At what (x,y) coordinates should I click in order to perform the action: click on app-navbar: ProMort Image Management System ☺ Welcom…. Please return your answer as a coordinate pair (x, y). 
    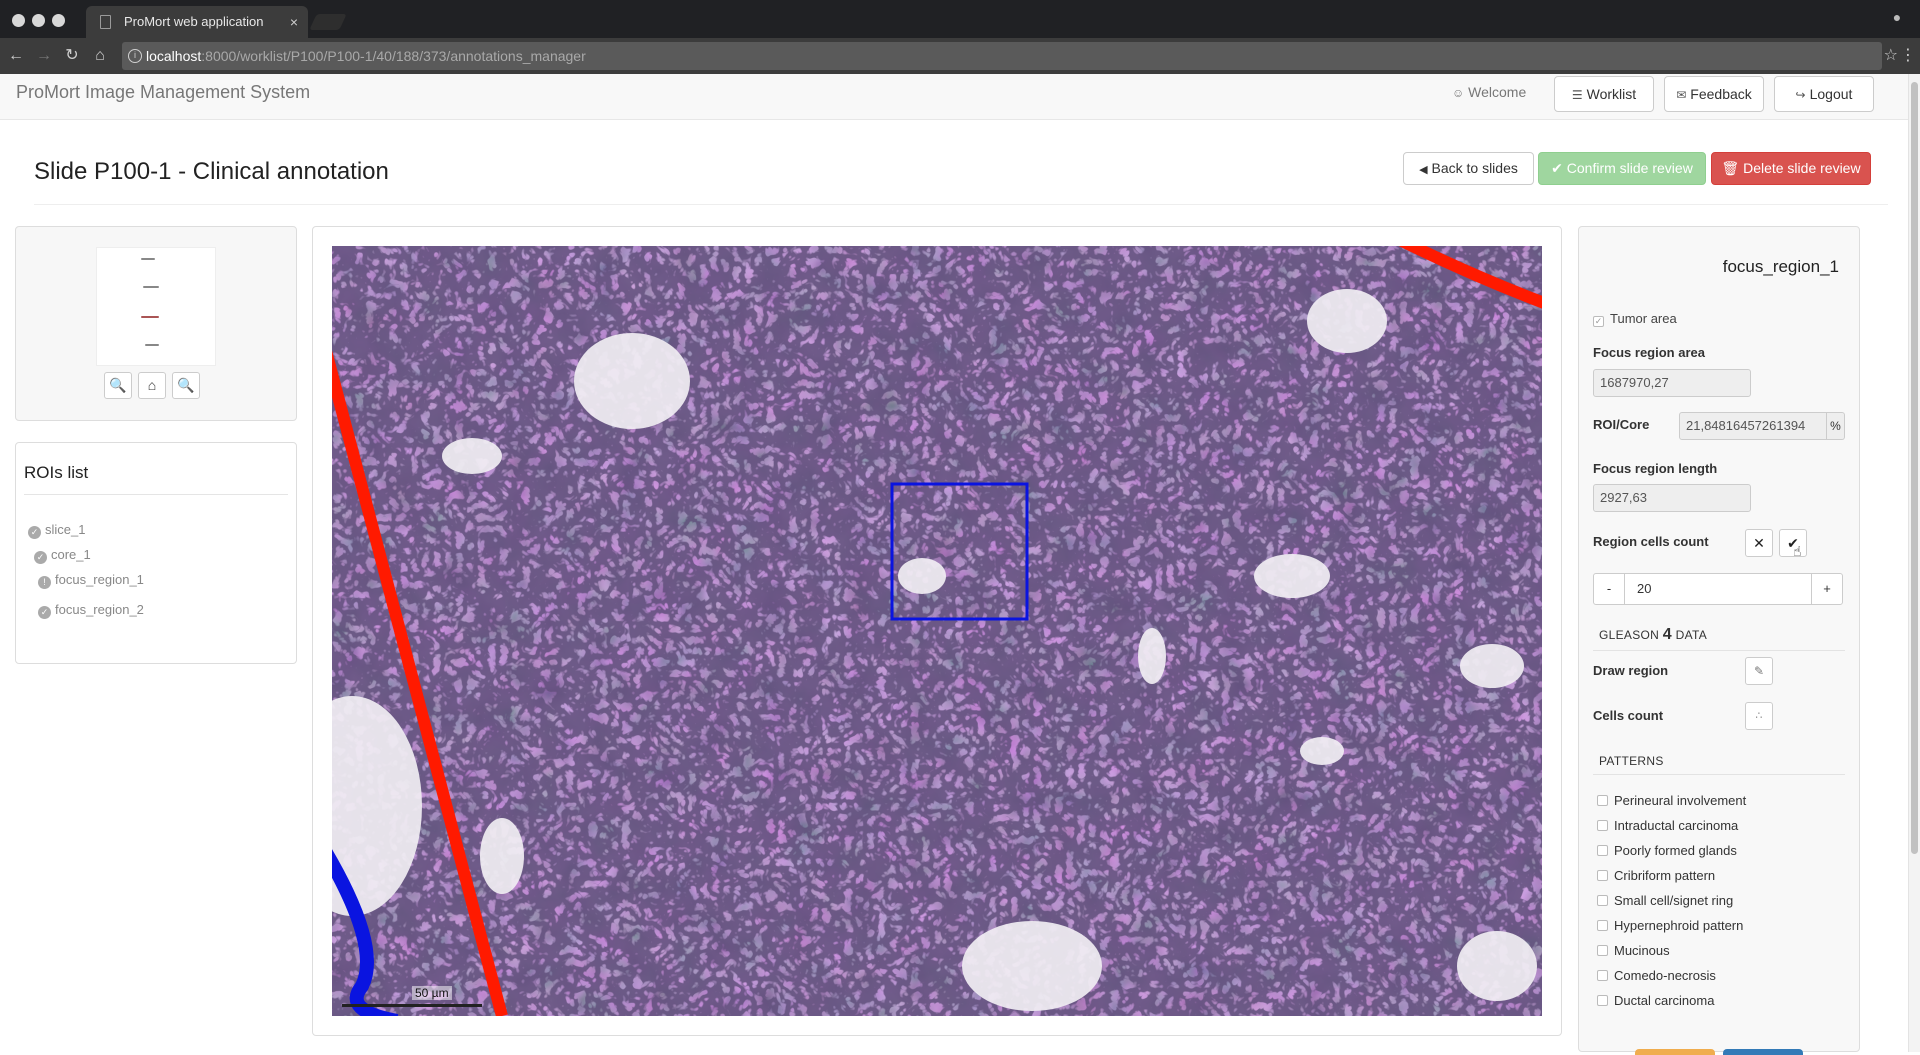
    Looking at the image, I should click on (954, 97).